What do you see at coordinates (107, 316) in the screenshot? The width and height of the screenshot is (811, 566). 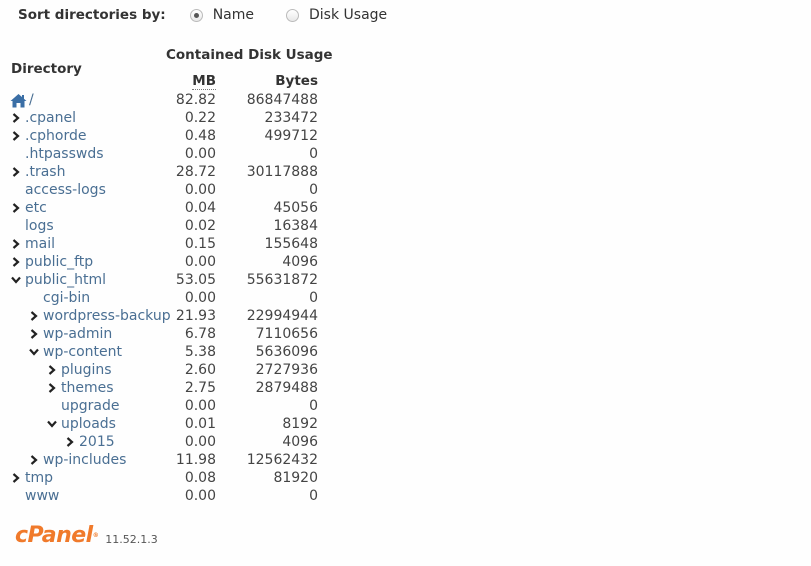 I see `directory-link: wordpress-backup` at bounding box center [107, 316].